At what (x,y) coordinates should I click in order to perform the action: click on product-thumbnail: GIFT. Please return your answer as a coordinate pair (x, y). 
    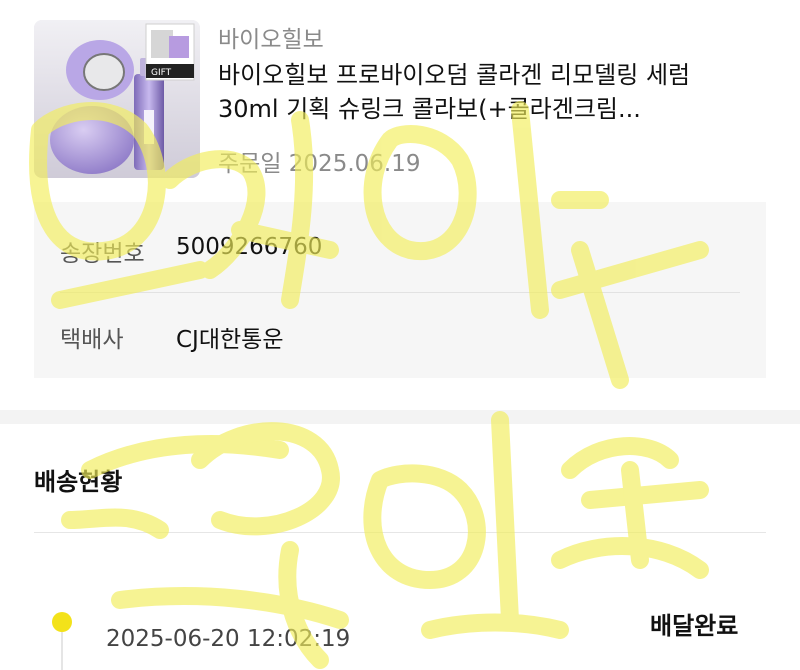
    Looking at the image, I should click on (117, 99).